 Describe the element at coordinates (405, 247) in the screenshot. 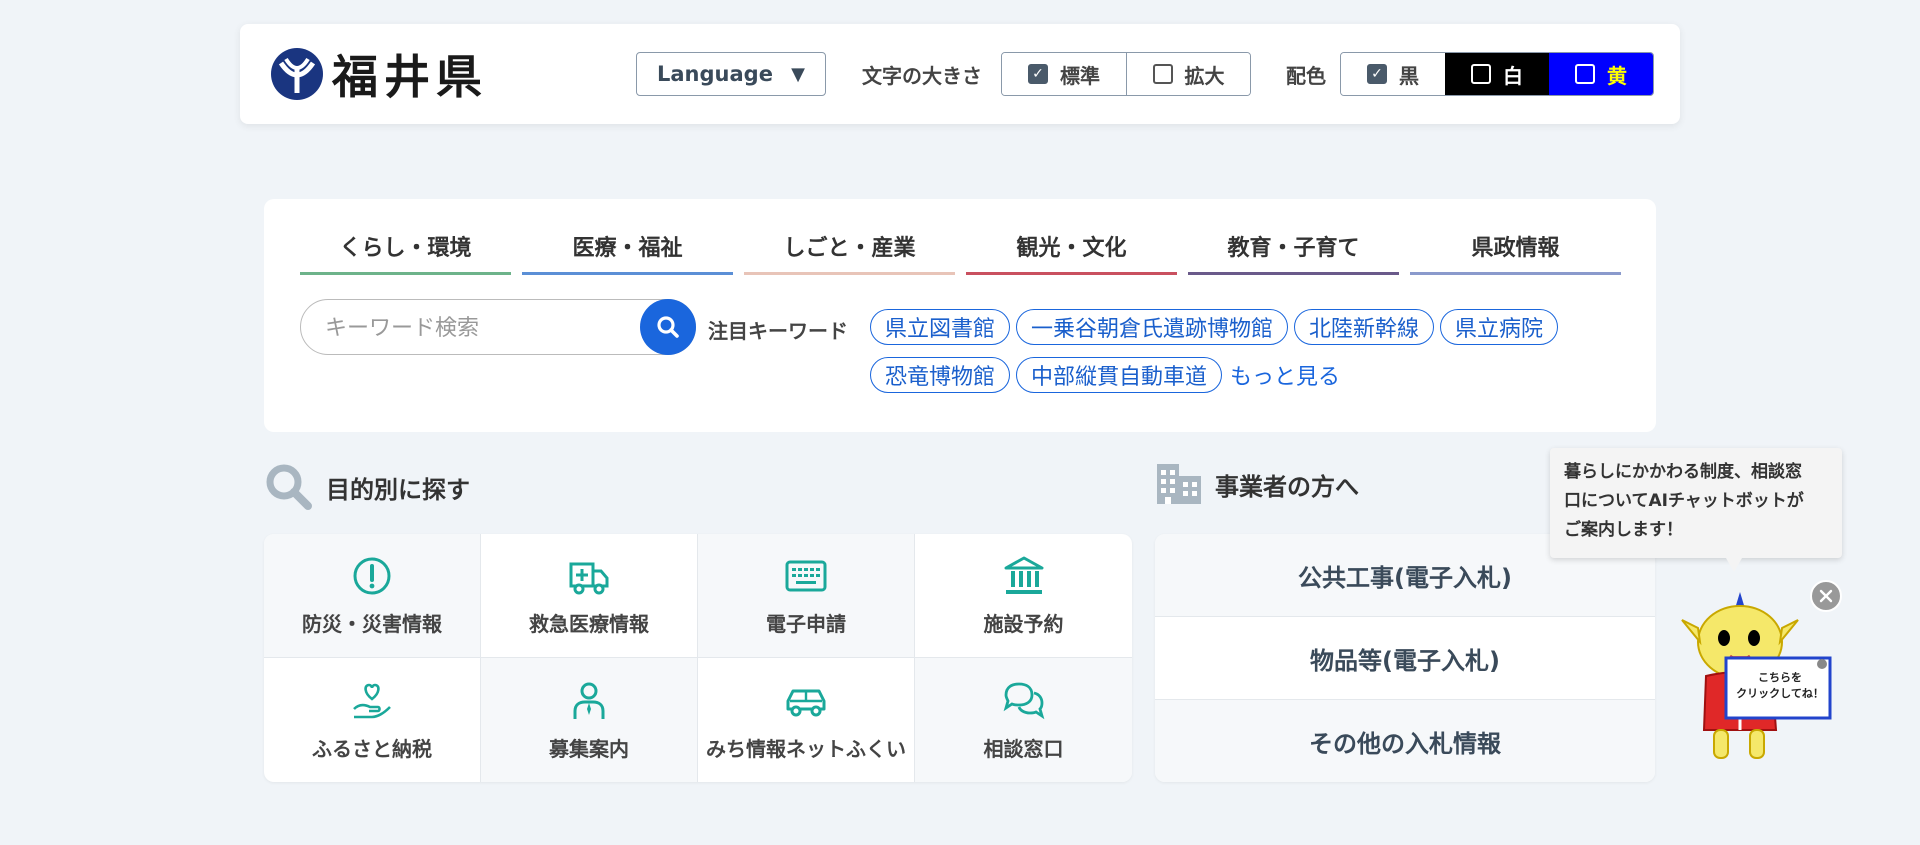

I see `nav-tab-living: くらし・環境` at that location.